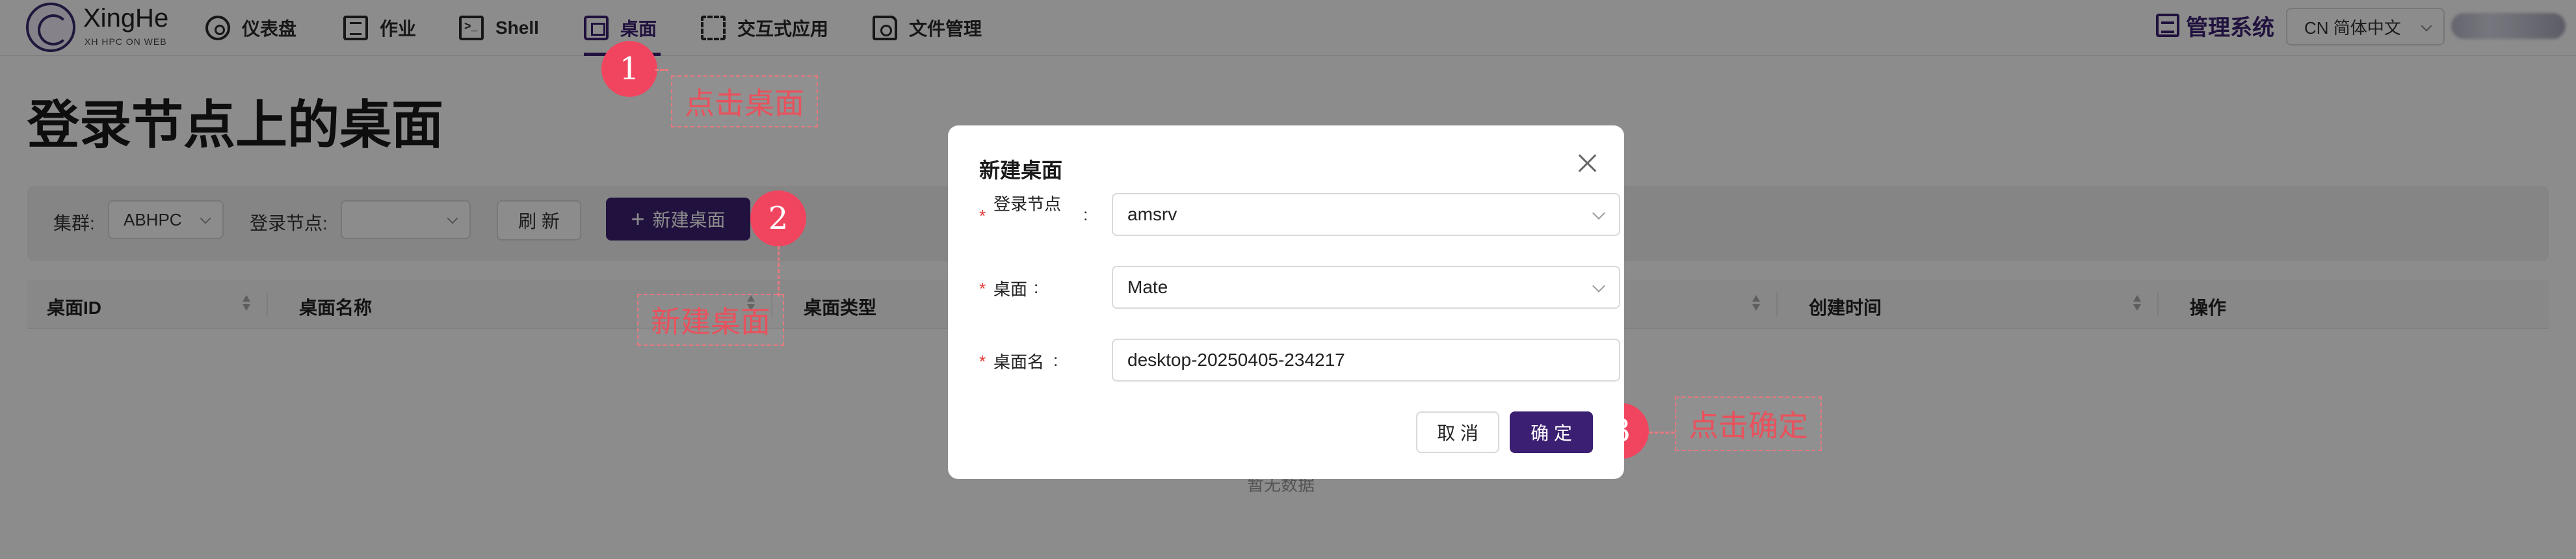 The width and height of the screenshot is (2576, 559). What do you see at coordinates (1236, 360) in the screenshot?
I see `desktop-name-value: desktop-20250405-234217` at bounding box center [1236, 360].